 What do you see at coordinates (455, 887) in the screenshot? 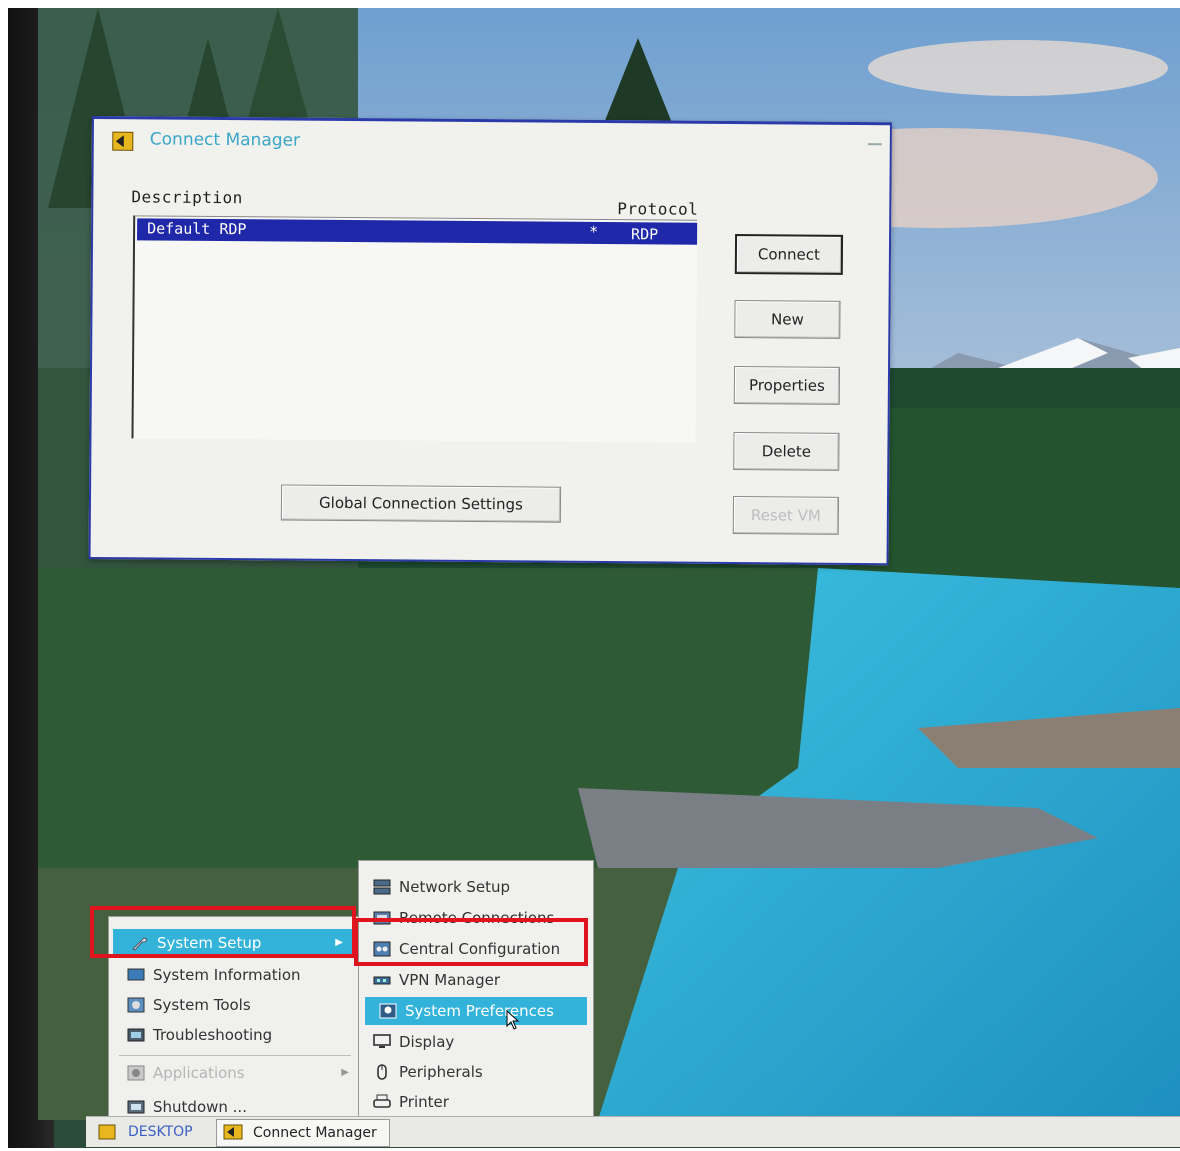
I see `submenu-item-label: Network Setup` at bounding box center [455, 887].